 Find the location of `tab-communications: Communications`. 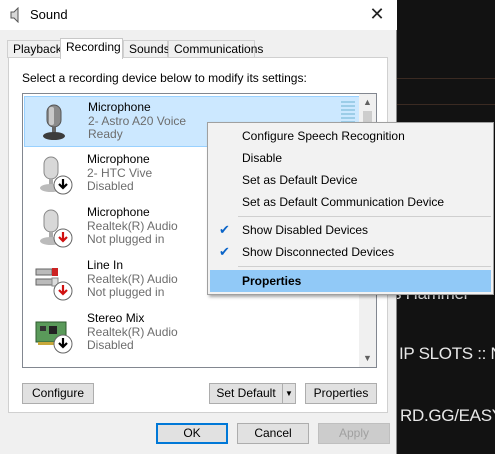

tab-communications: Communications is located at coordinates (215, 49).